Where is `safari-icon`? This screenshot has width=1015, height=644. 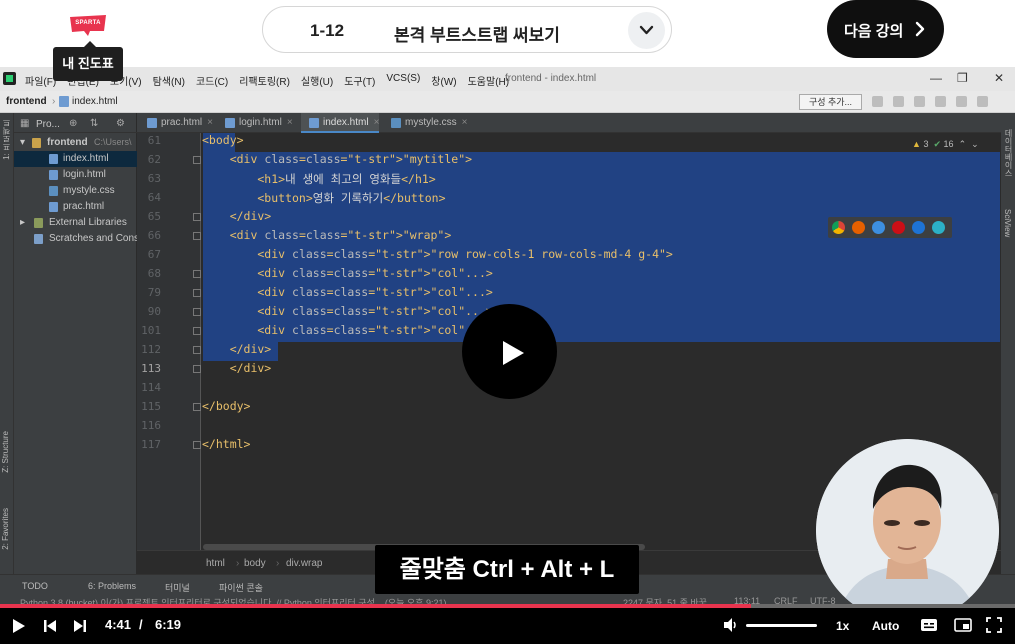
safari-icon is located at coordinates (878, 227).